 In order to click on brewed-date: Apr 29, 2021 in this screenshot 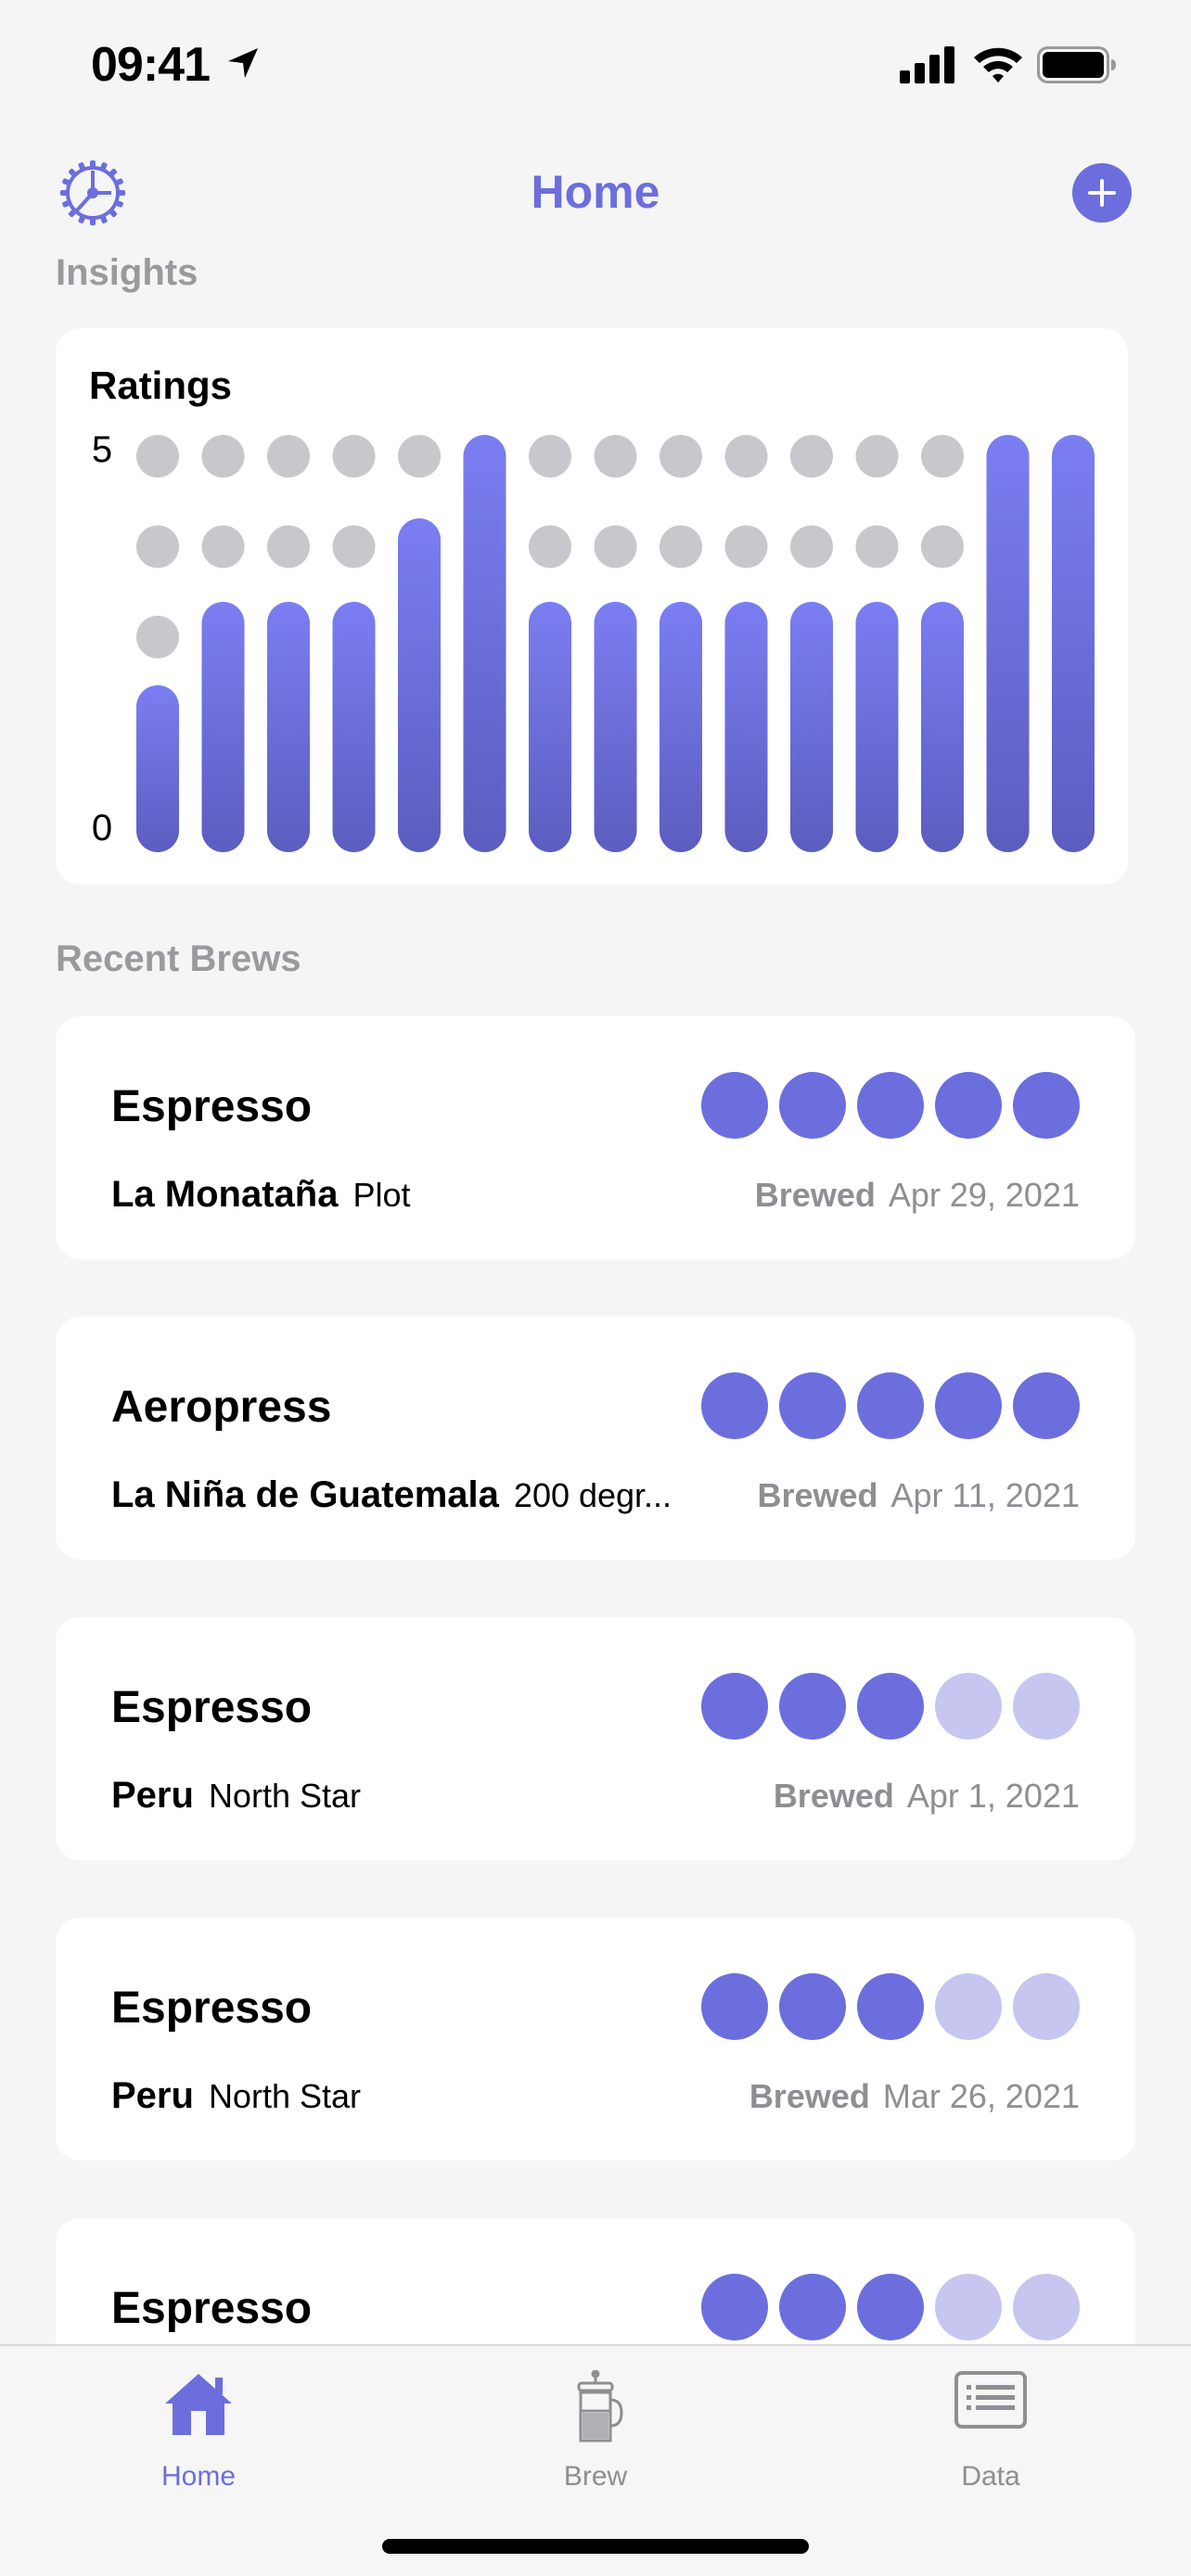, I will do `click(984, 1195)`.